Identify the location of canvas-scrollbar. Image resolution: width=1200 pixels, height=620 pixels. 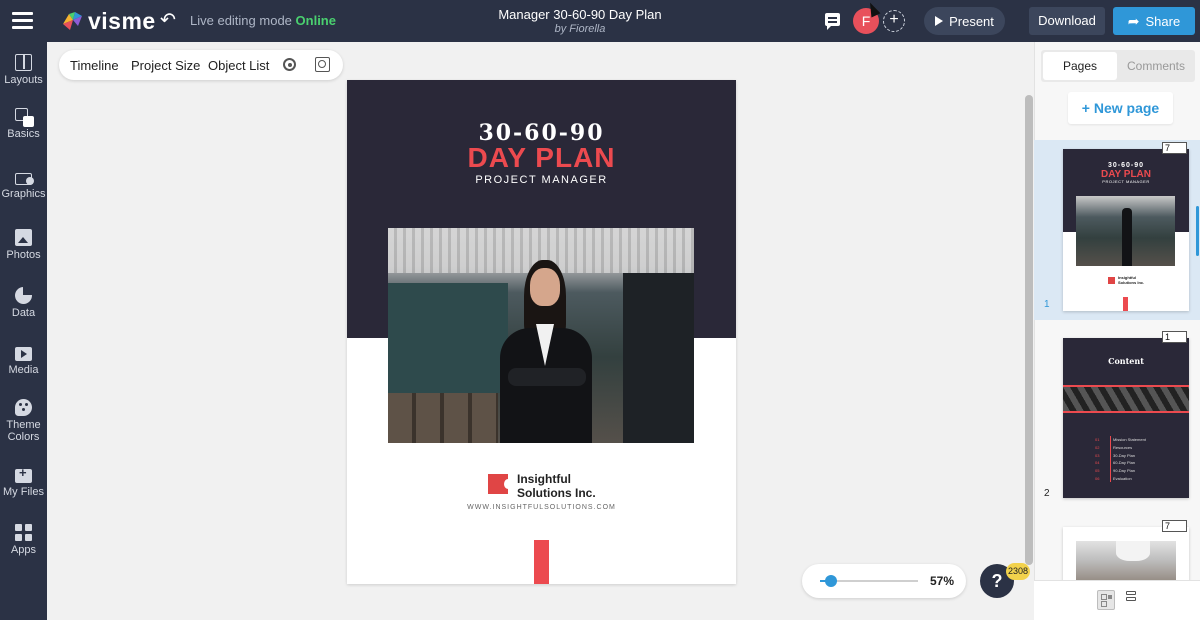
(1029, 330).